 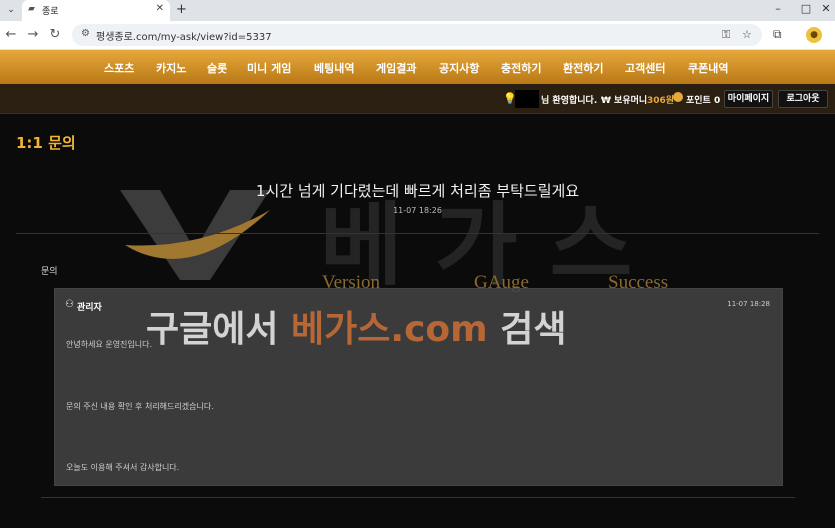 What do you see at coordinates (533, 329) in the screenshot?
I see `watermark-banner-suffix: 검색` at bounding box center [533, 329].